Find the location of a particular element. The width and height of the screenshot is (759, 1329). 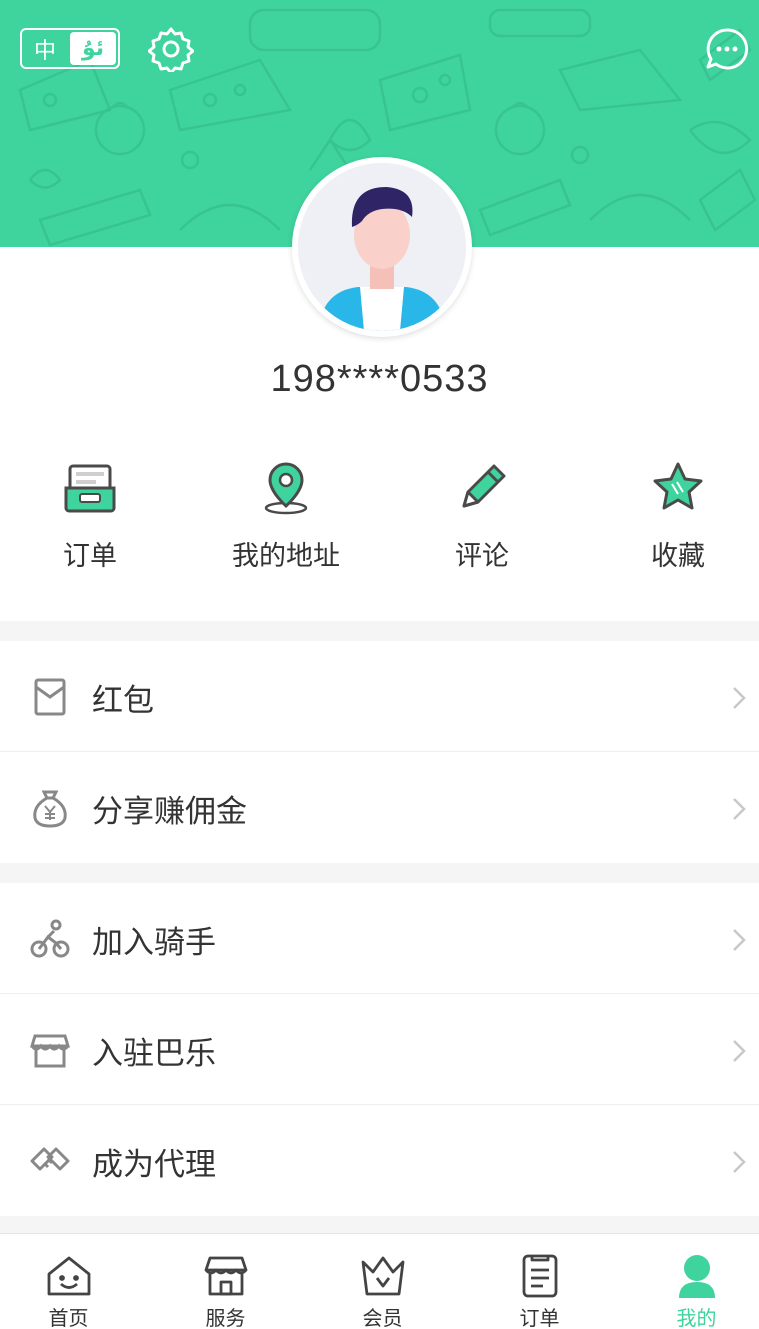

language-toggle: 中 ئۇ is located at coordinates (70, 48).